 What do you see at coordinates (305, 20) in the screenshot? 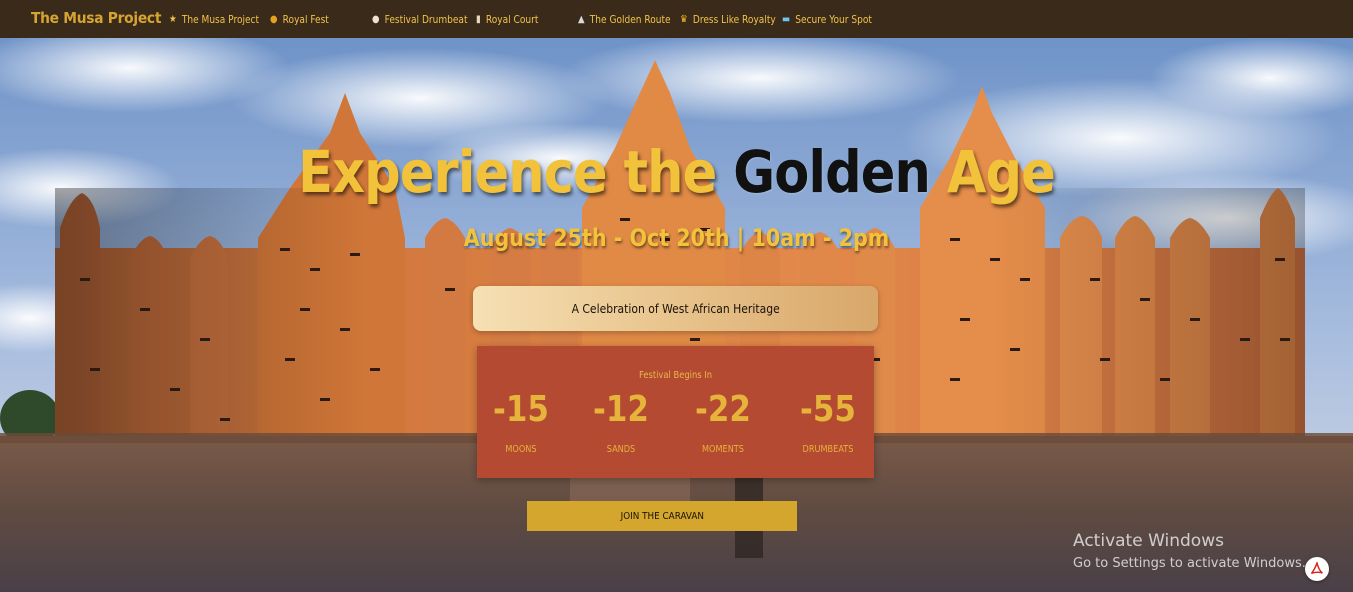
I see `nav-item-label: Royal Fest` at bounding box center [305, 20].